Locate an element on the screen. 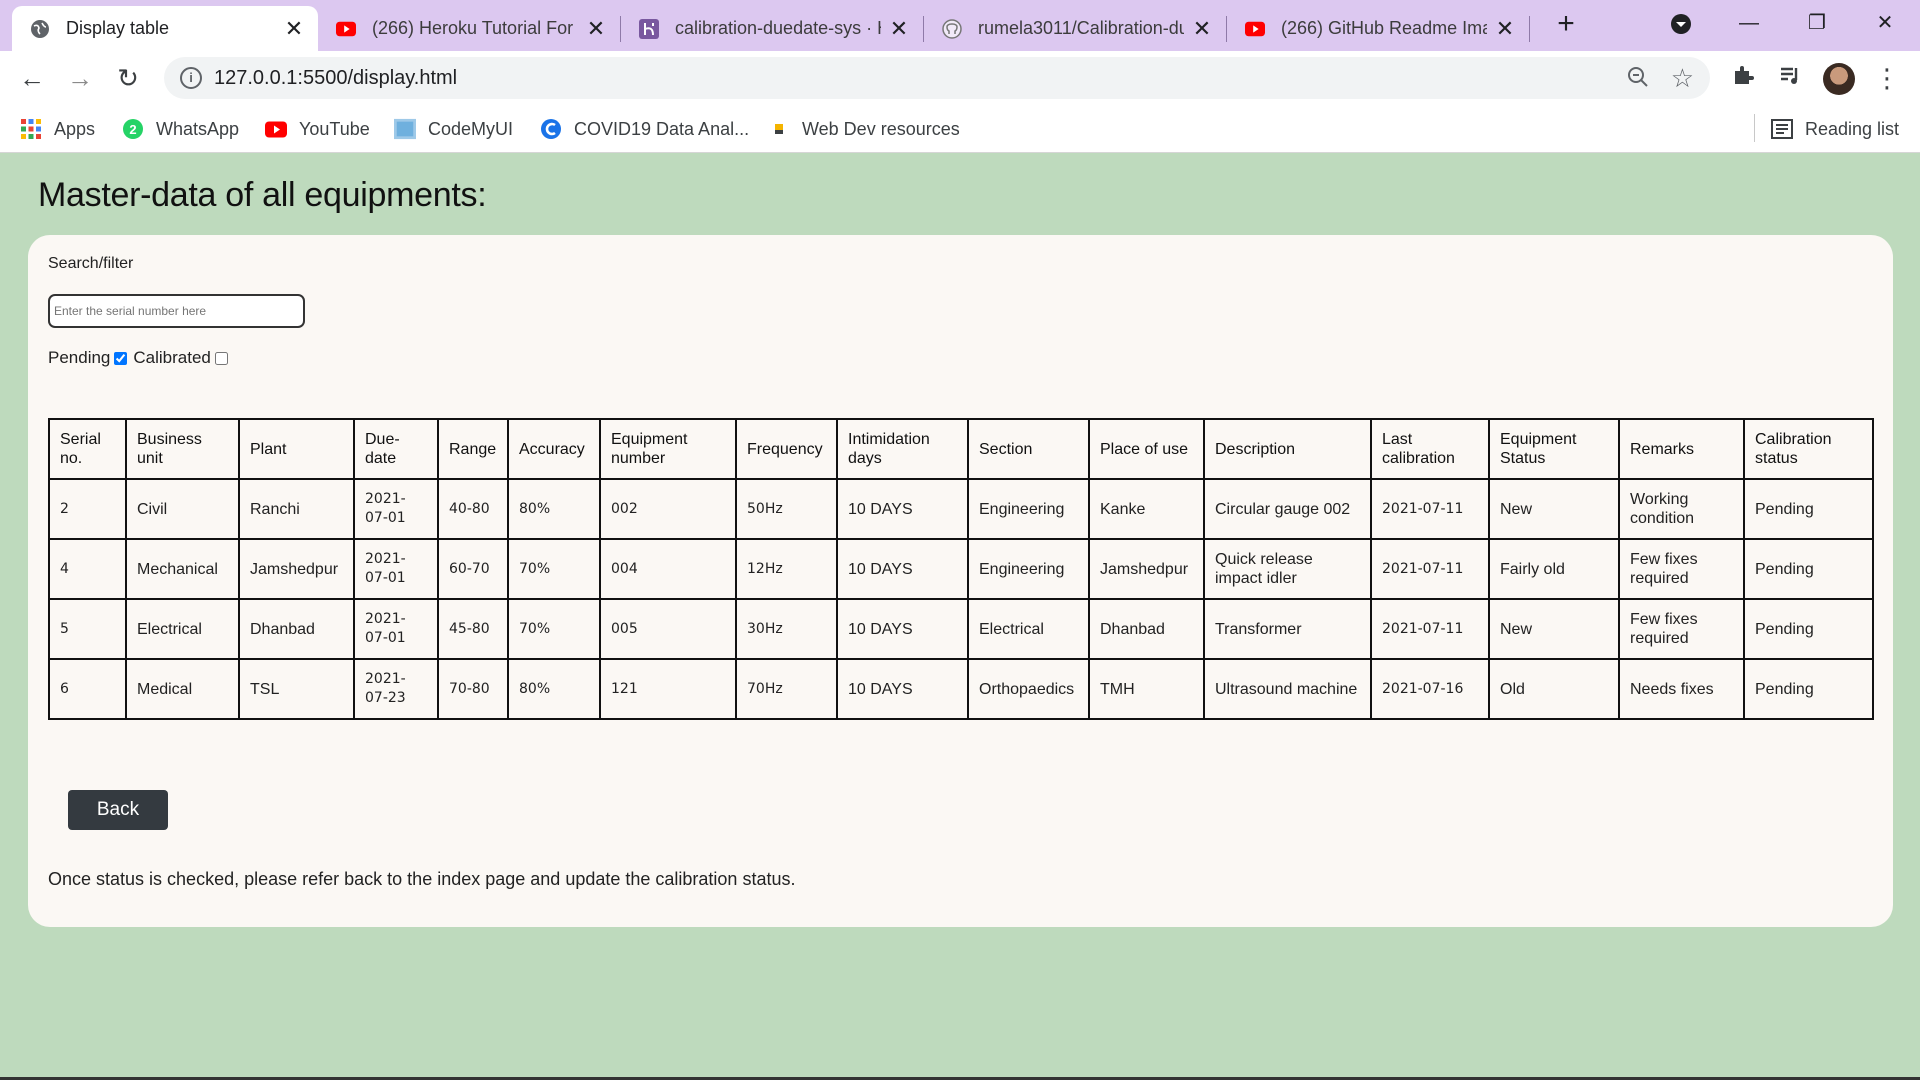 This screenshot has height=1080, width=1920. table-cell: Electrical is located at coordinates (182, 629).